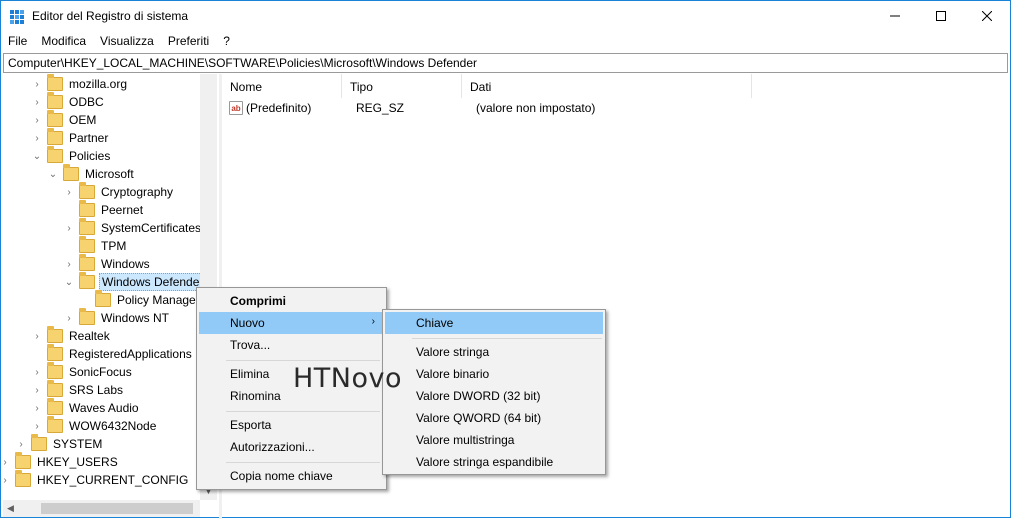 Image resolution: width=1011 pixels, height=519 pixels. What do you see at coordinates (78, 389) in the screenshot?
I see `tree-item-srs-labs: › SRS Labs` at bounding box center [78, 389].